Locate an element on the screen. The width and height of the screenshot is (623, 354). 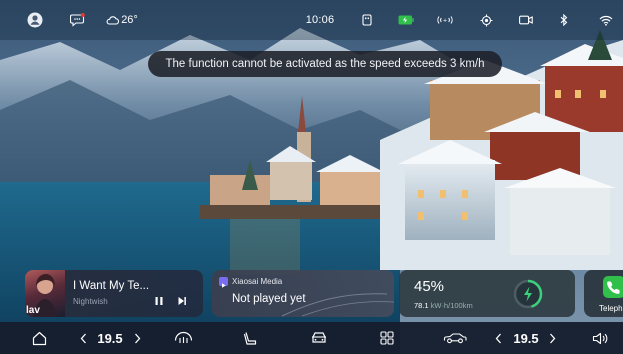
clock-time: 10:06 is located at coordinates (320, 20).